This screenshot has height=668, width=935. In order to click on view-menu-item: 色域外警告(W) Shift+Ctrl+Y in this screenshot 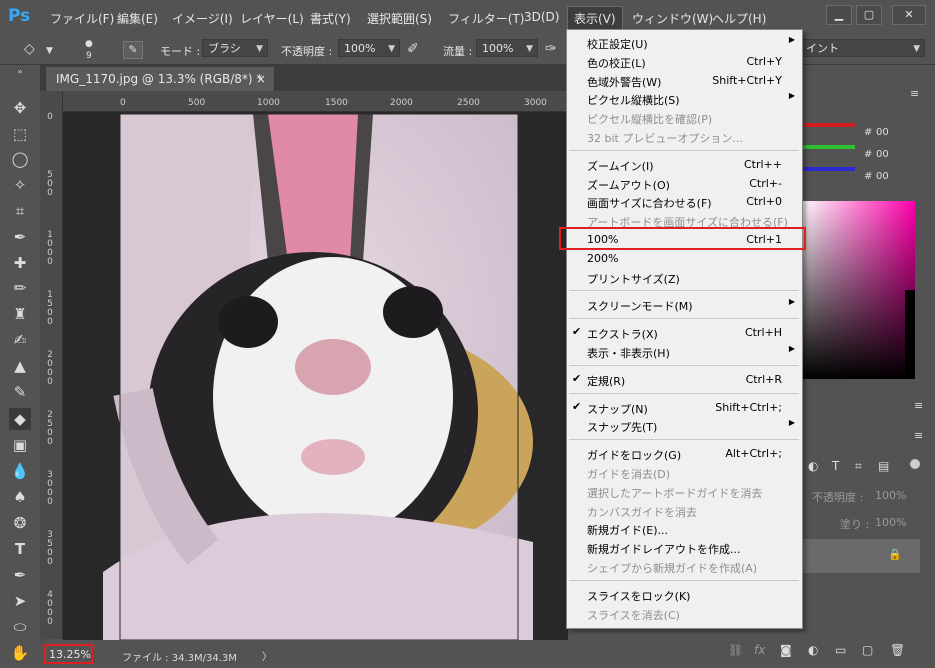, I will do `click(684, 80)`.